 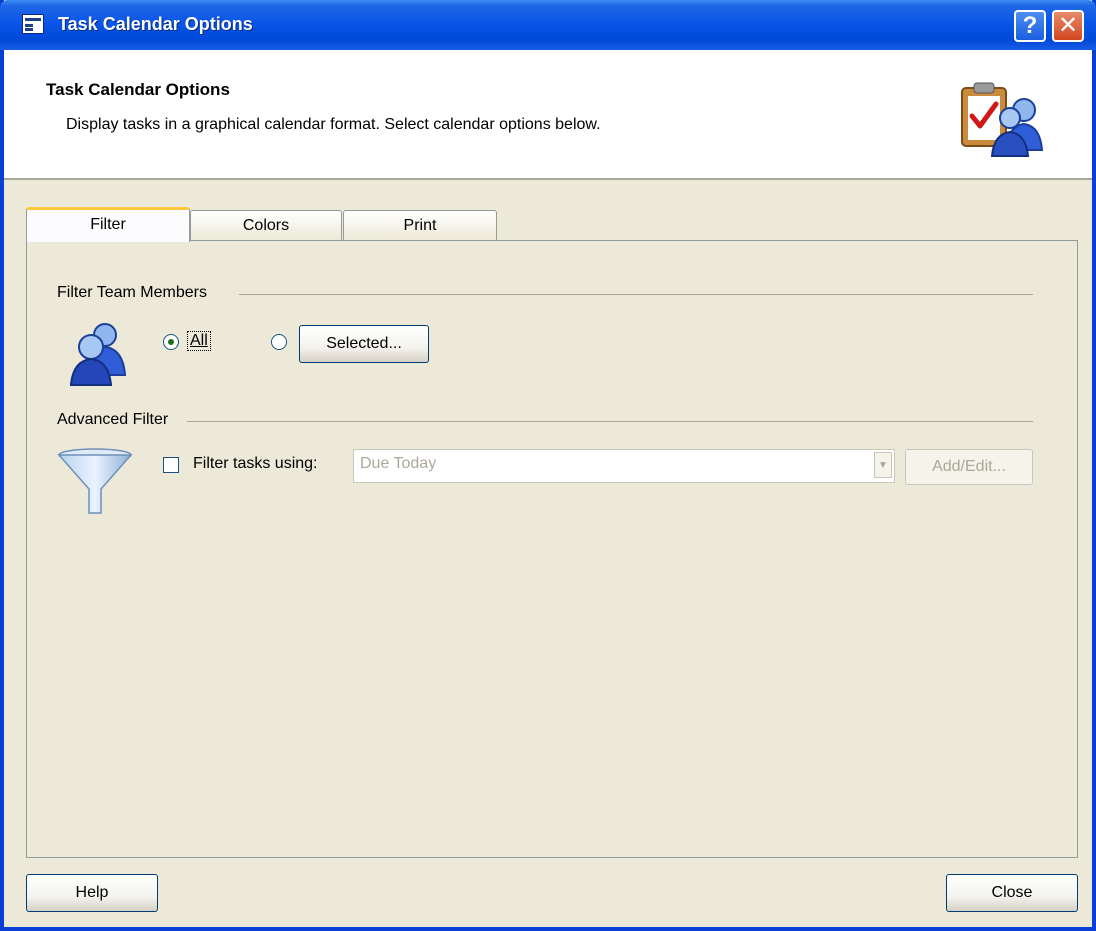 I want to click on filter-tasks-checkbox, so click(x=171, y=465).